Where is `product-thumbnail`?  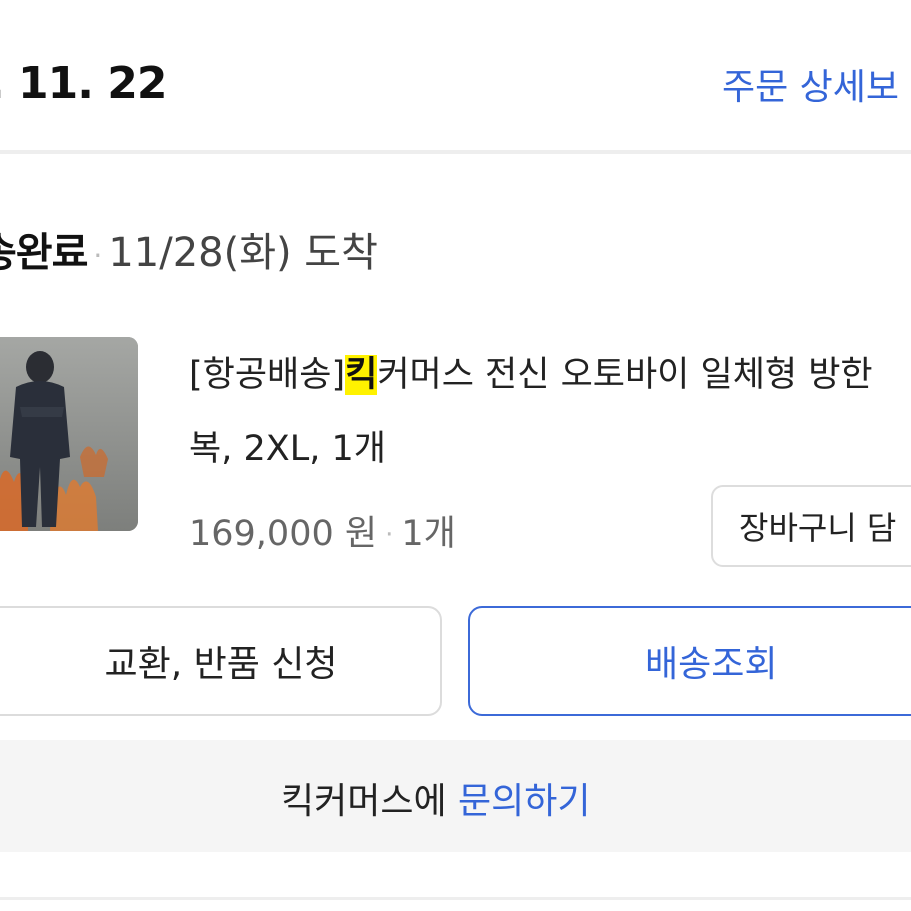 product-thumbnail is located at coordinates (69, 434).